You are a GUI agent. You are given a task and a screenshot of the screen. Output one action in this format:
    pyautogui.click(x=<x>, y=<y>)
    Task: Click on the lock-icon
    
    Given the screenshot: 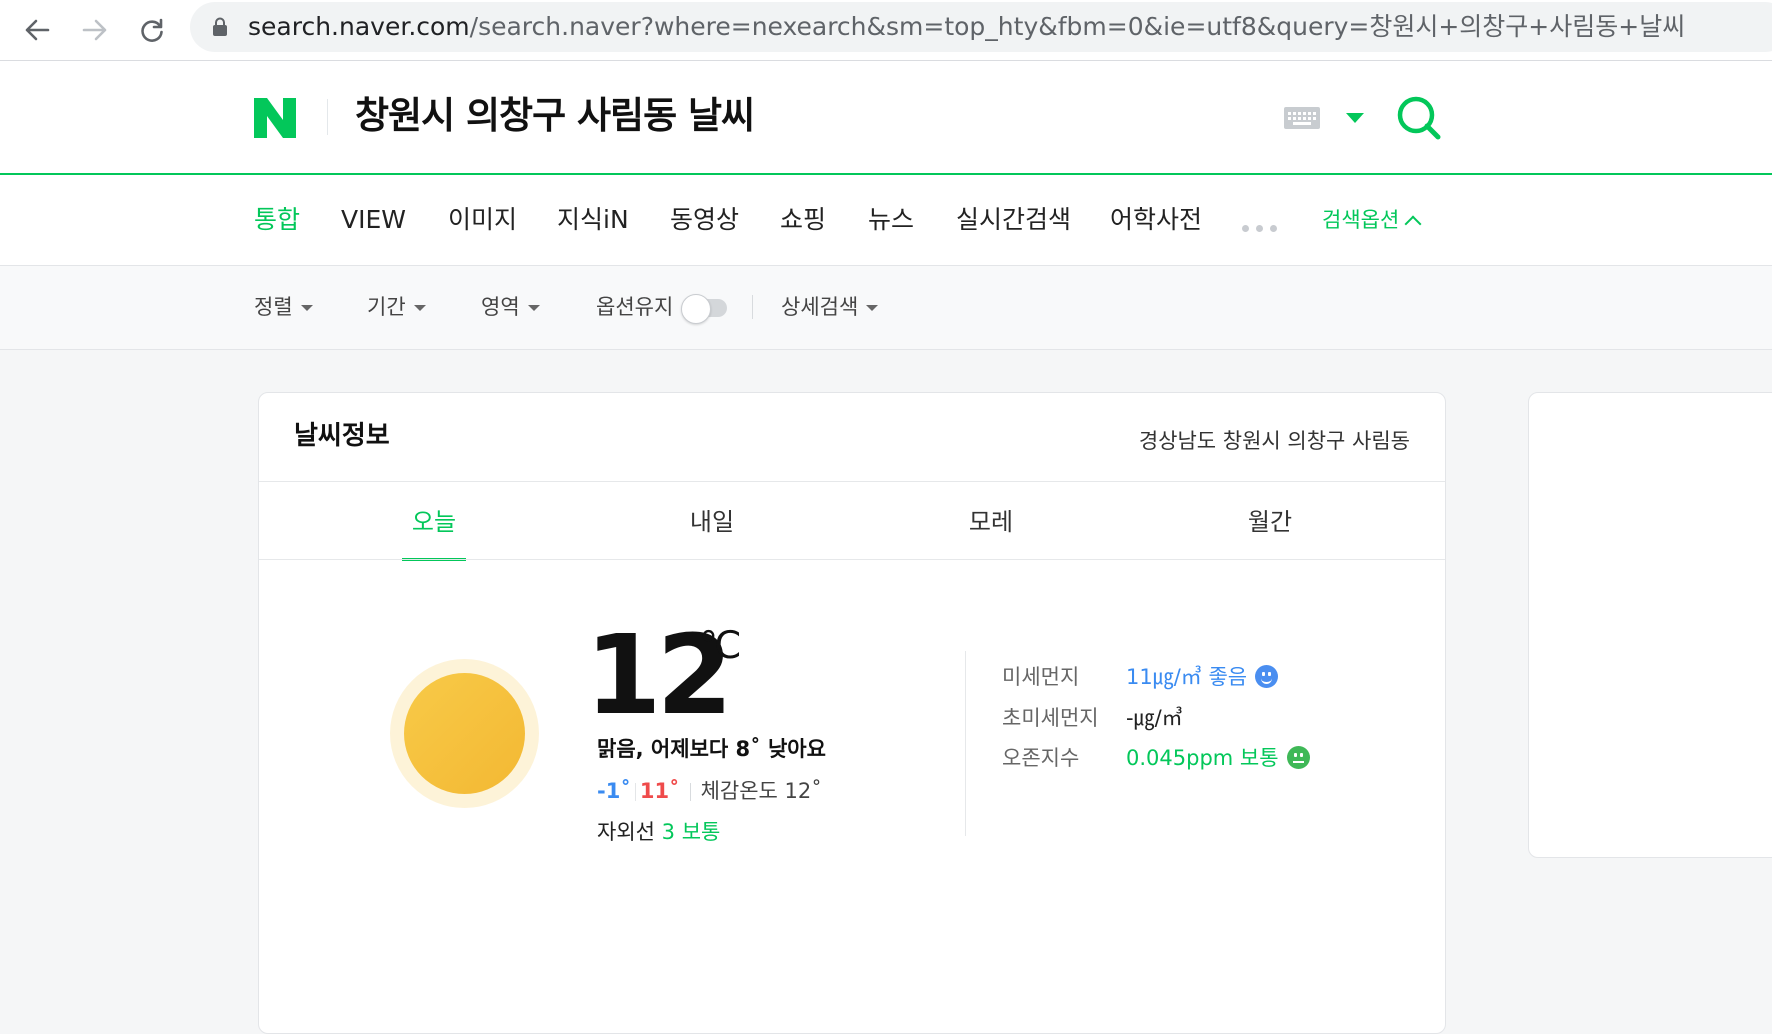 What is the action you would take?
    pyautogui.click(x=220, y=26)
    